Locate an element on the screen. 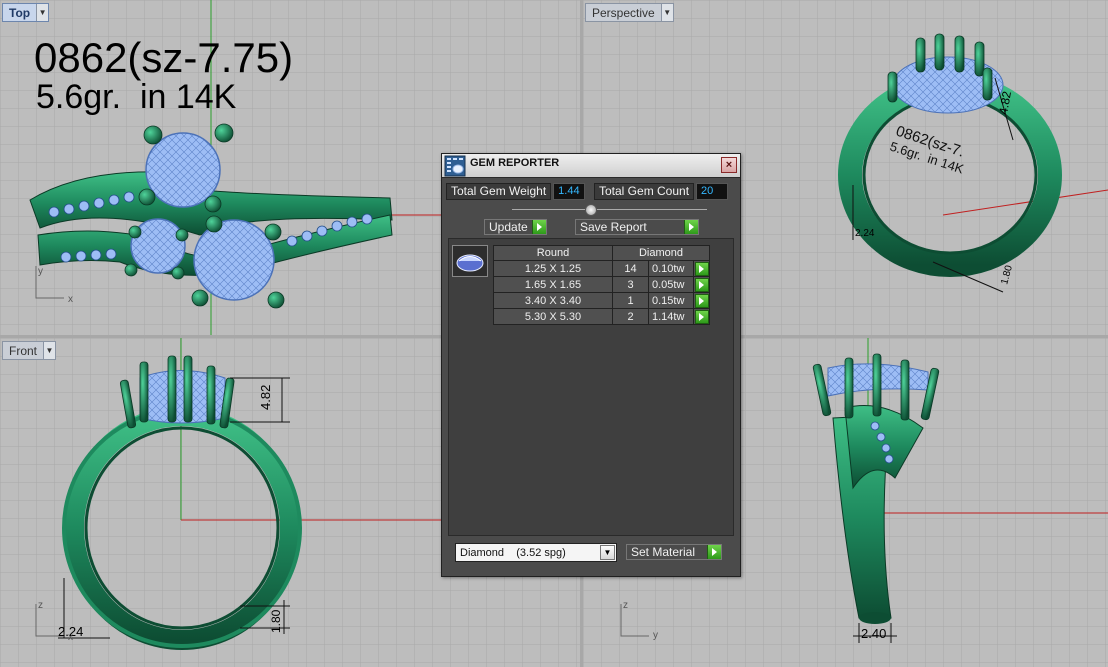 Image resolution: width=1108 pixels, height=667 pixels. panel-slider-track is located at coordinates (609, 209).